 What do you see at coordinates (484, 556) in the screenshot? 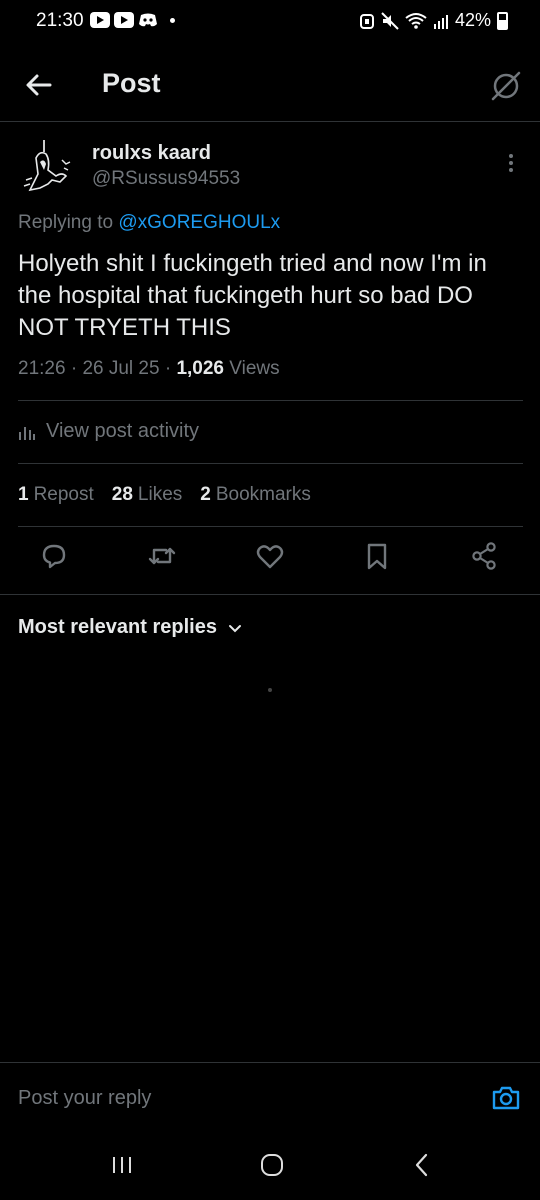
I see `share-icon` at bounding box center [484, 556].